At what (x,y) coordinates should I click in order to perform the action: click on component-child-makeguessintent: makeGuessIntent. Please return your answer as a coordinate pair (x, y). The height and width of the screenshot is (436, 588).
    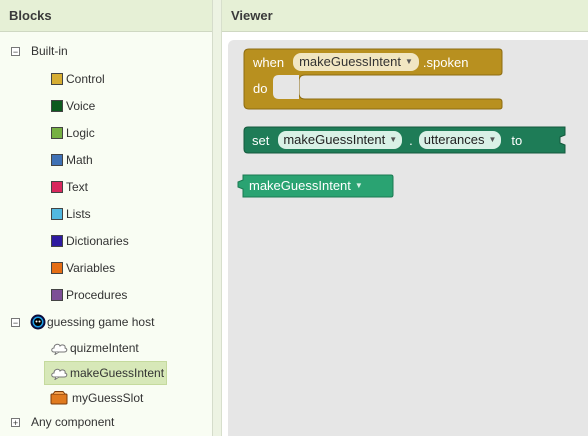
    Looking at the image, I should click on (105, 373).